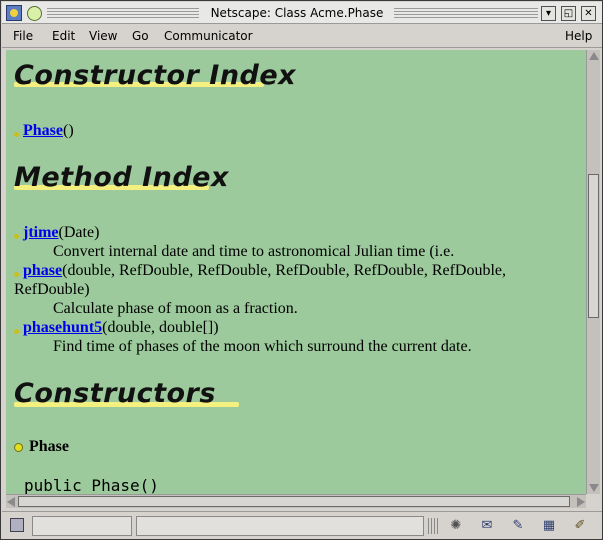 The width and height of the screenshot is (603, 540). Describe the element at coordinates (43, 130) in the screenshot. I see `phase-constructor-link: Phase` at that location.